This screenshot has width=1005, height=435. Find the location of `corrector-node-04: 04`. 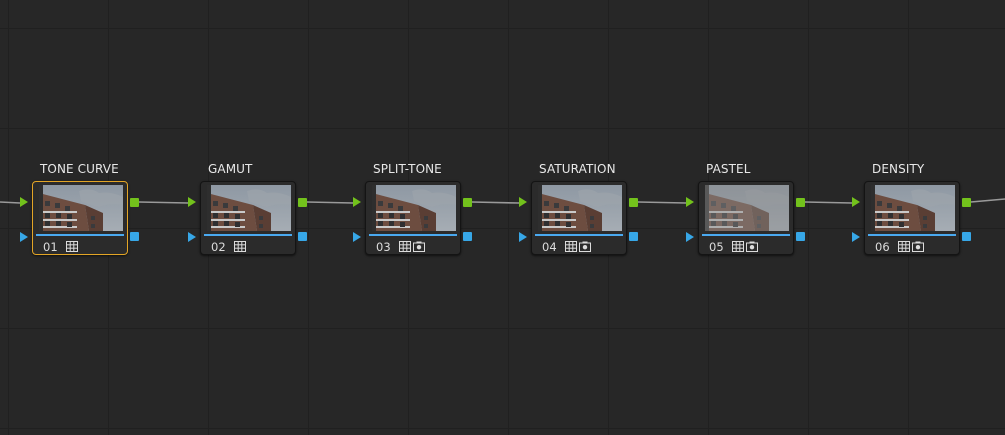

corrector-node-04: 04 is located at coordinates (579, 218).